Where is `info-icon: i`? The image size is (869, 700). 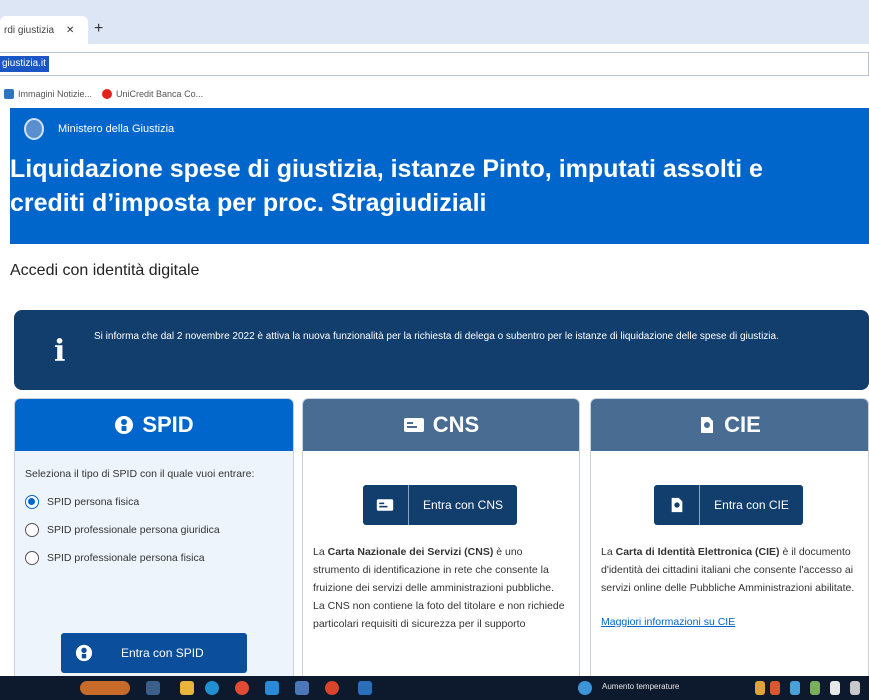
info-icon: i is located at coordinates (60, 351).